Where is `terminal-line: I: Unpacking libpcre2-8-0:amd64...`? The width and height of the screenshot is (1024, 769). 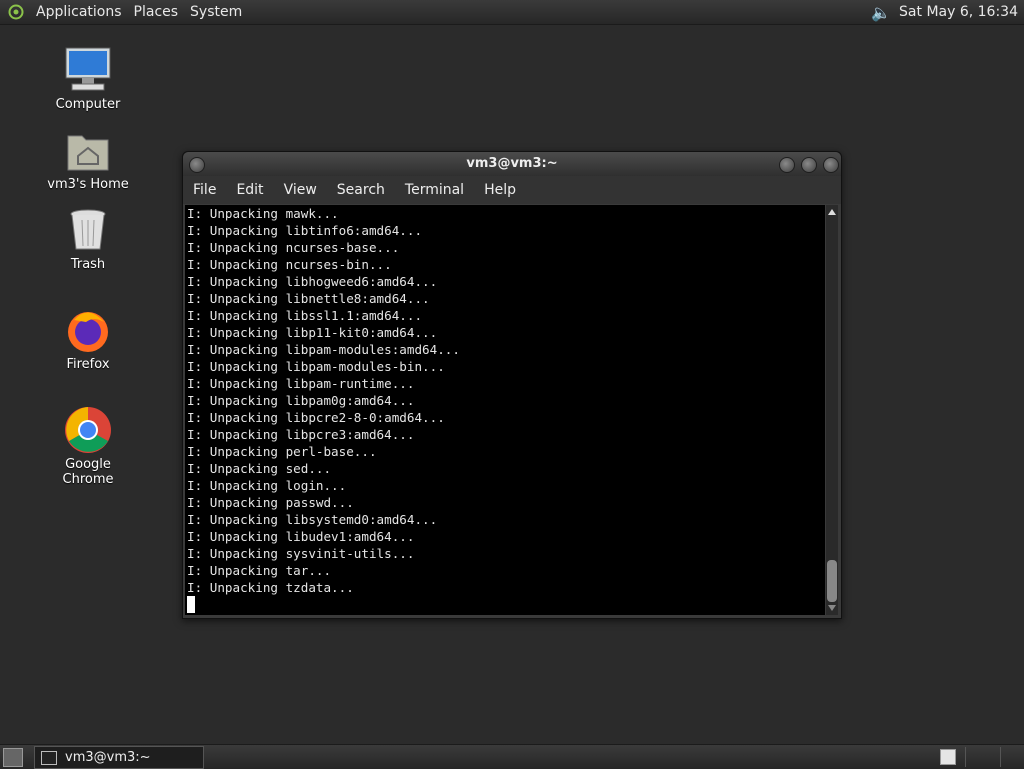 terminal-line: I: Unpacking libpcre2-8-0:amd64... is located at coordinates (316, 417).